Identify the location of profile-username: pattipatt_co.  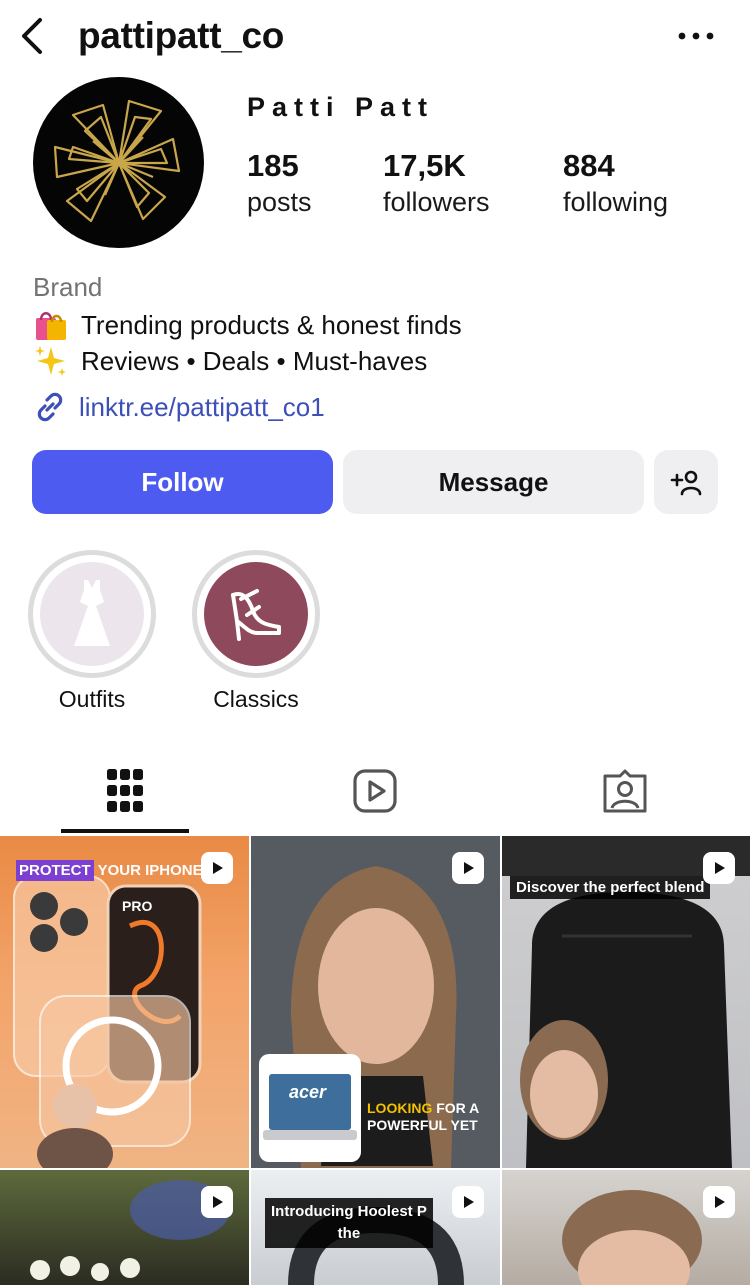
(181, 35).